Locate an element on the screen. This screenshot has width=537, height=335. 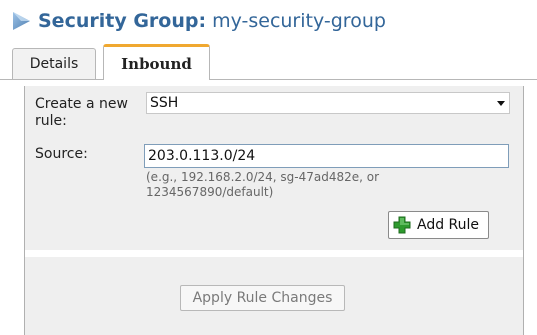
source-label: Source: is located at coordinates (61, 154).